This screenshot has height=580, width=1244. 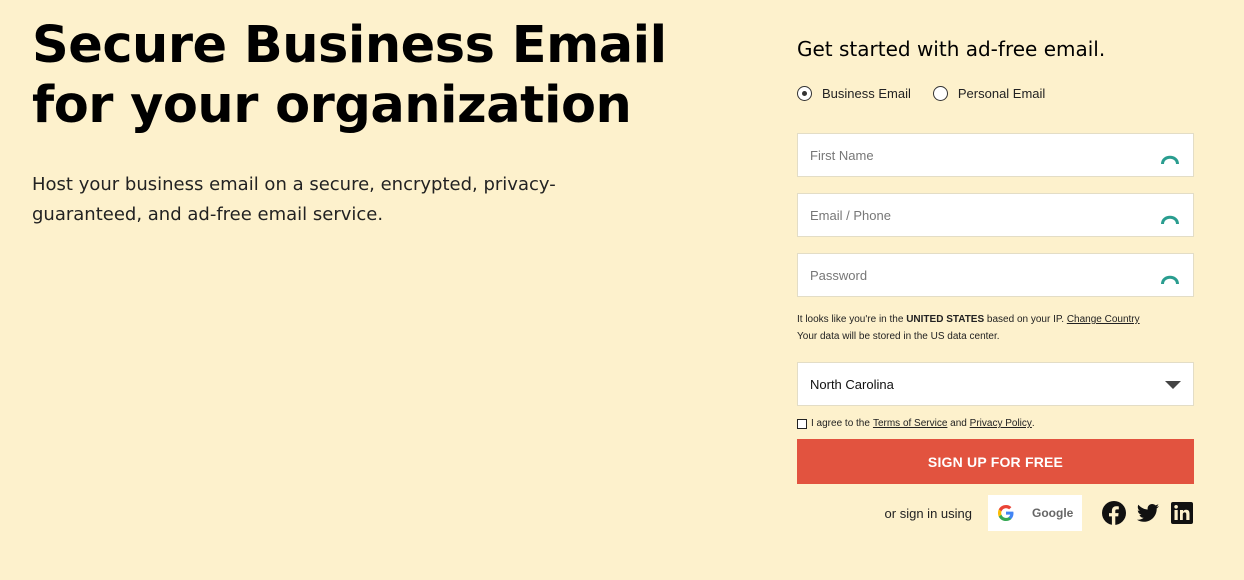 What do you see at coordinates (840, 423) in the screenshot?
I see `agree-prefix: I agree to the` at bounding box center [840, 423].